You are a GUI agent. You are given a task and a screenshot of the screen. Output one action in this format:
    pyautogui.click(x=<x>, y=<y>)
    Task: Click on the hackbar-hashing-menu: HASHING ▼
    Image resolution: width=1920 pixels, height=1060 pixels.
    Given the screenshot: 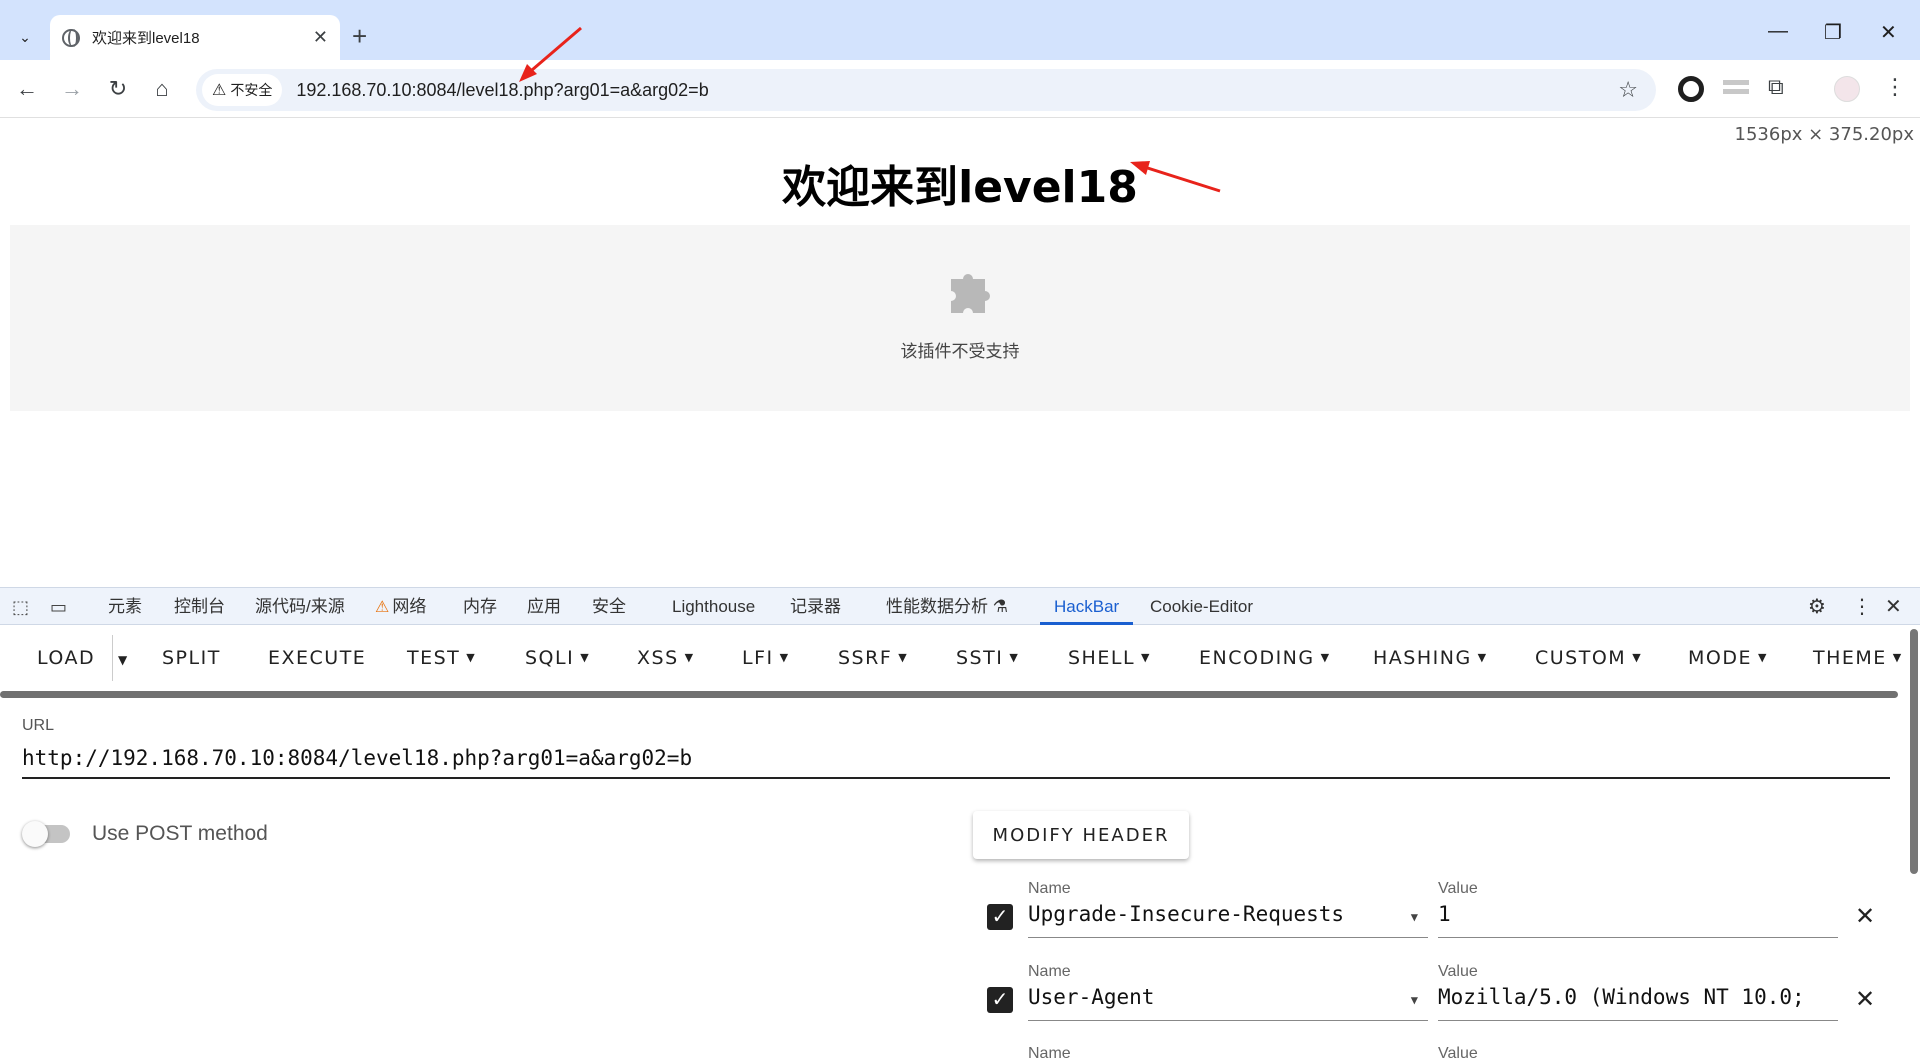 What is the action you would take?
    pyautogui.click(x=1430, y=658)
    